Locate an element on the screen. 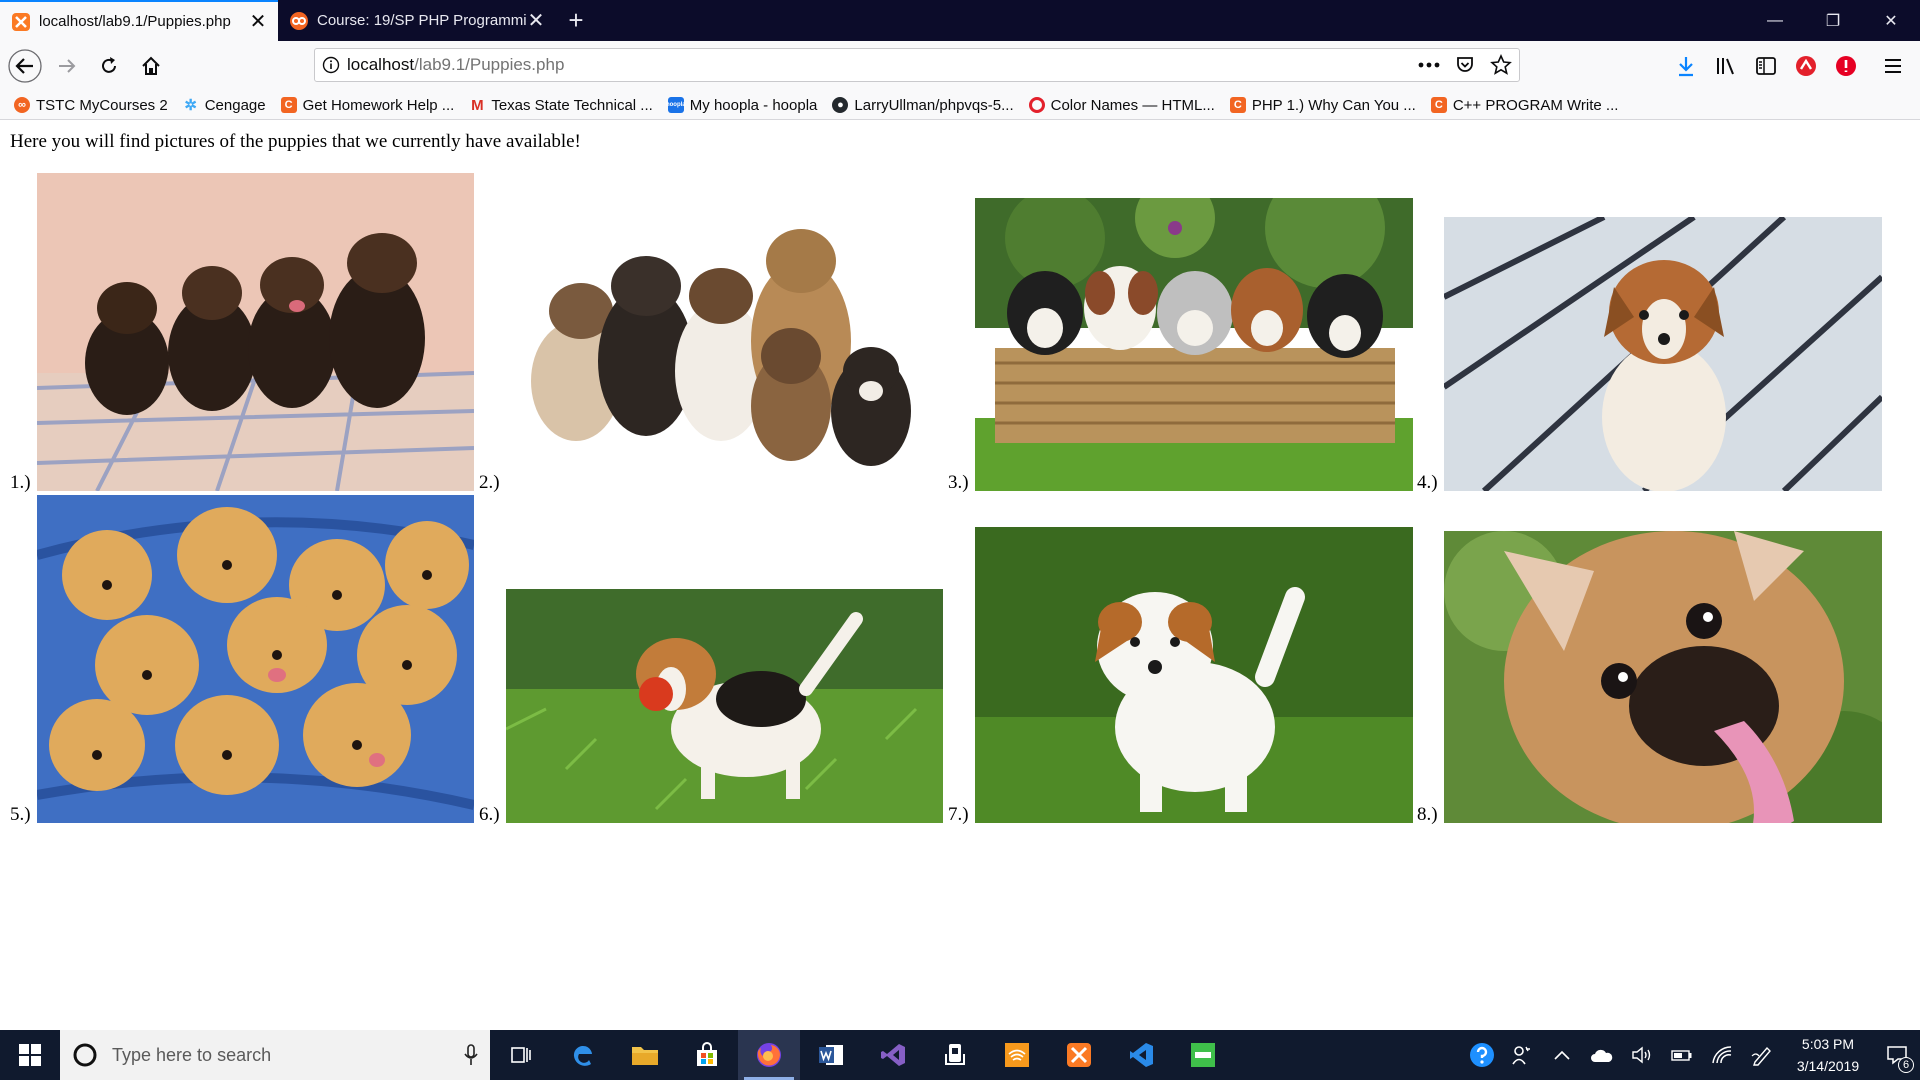 The width and height of the screenshot is (1920, 1080). window-controls: — ❐ ✕ is located at coordinates (1833, 20).